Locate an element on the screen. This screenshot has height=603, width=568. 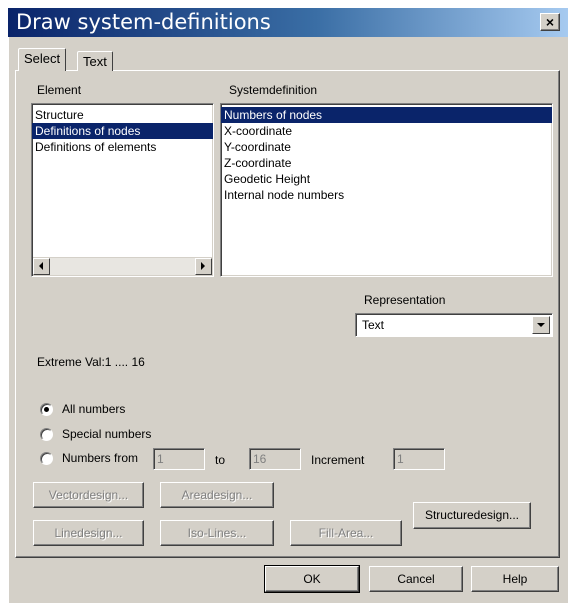
list-item: Y-coordinate is located at coordinates (386, 147).